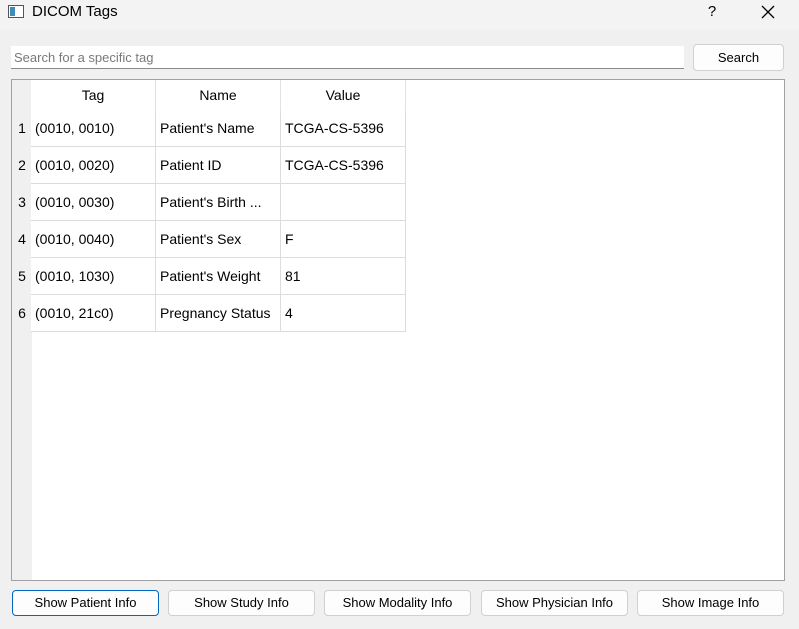  I want to click on row-number: 4, so click(22, 239).